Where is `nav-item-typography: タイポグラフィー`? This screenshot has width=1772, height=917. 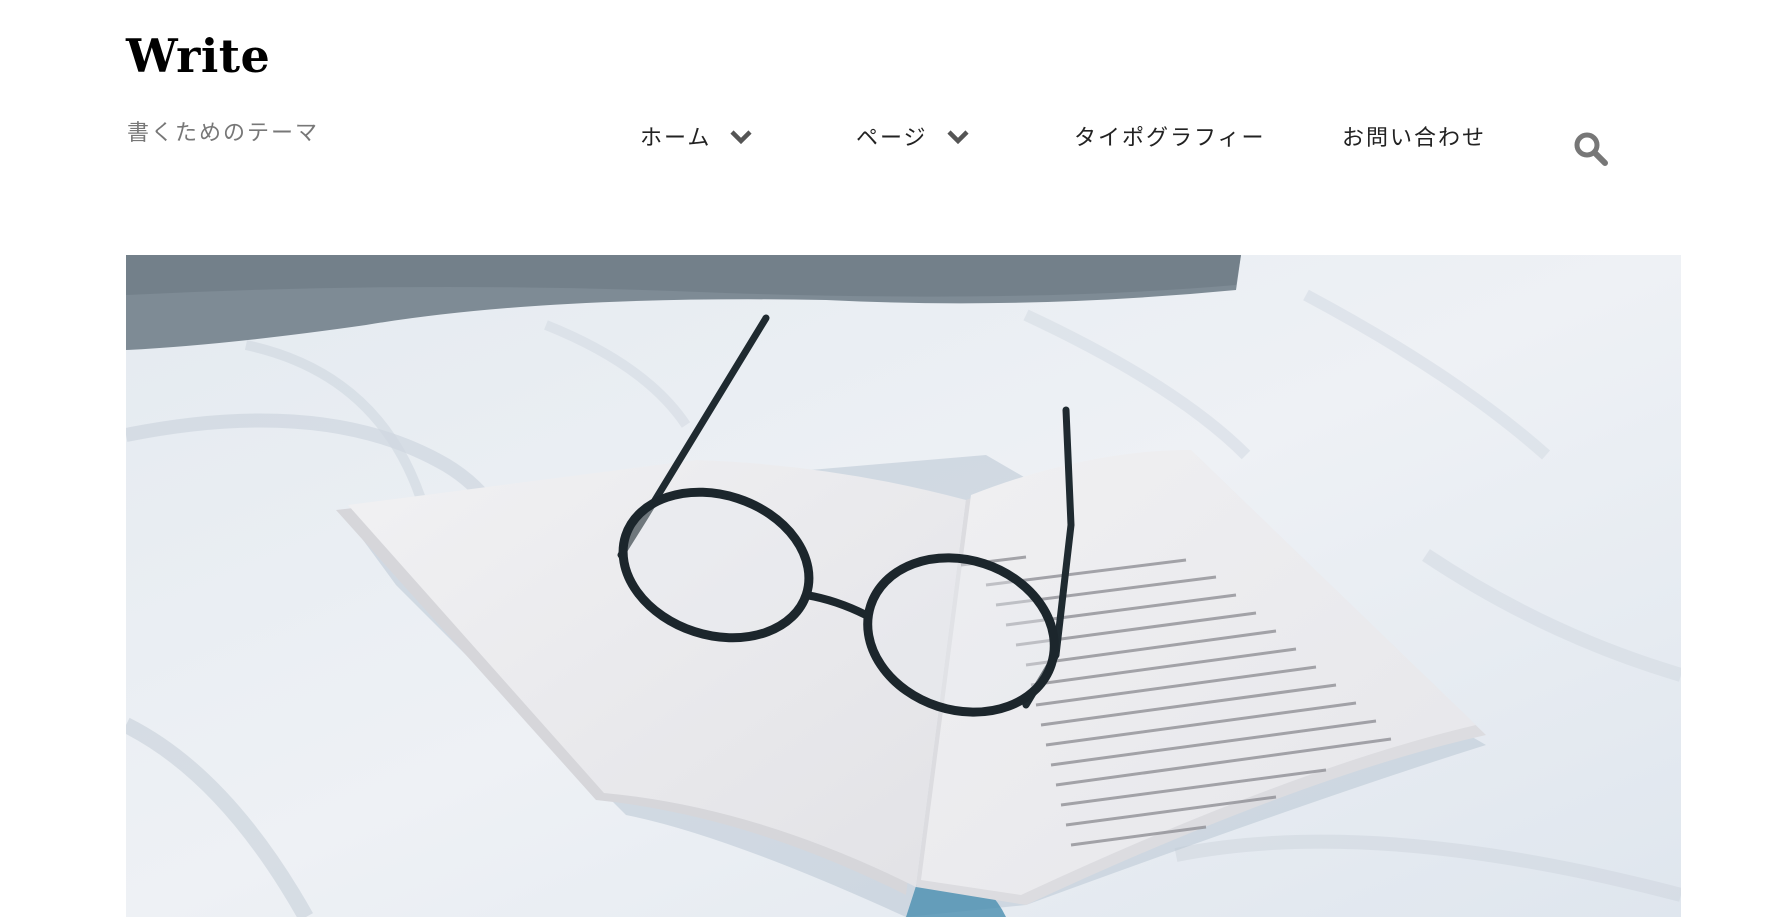 nav-item-typography: タイポグラフィー is located at coordinates (1170, 136).